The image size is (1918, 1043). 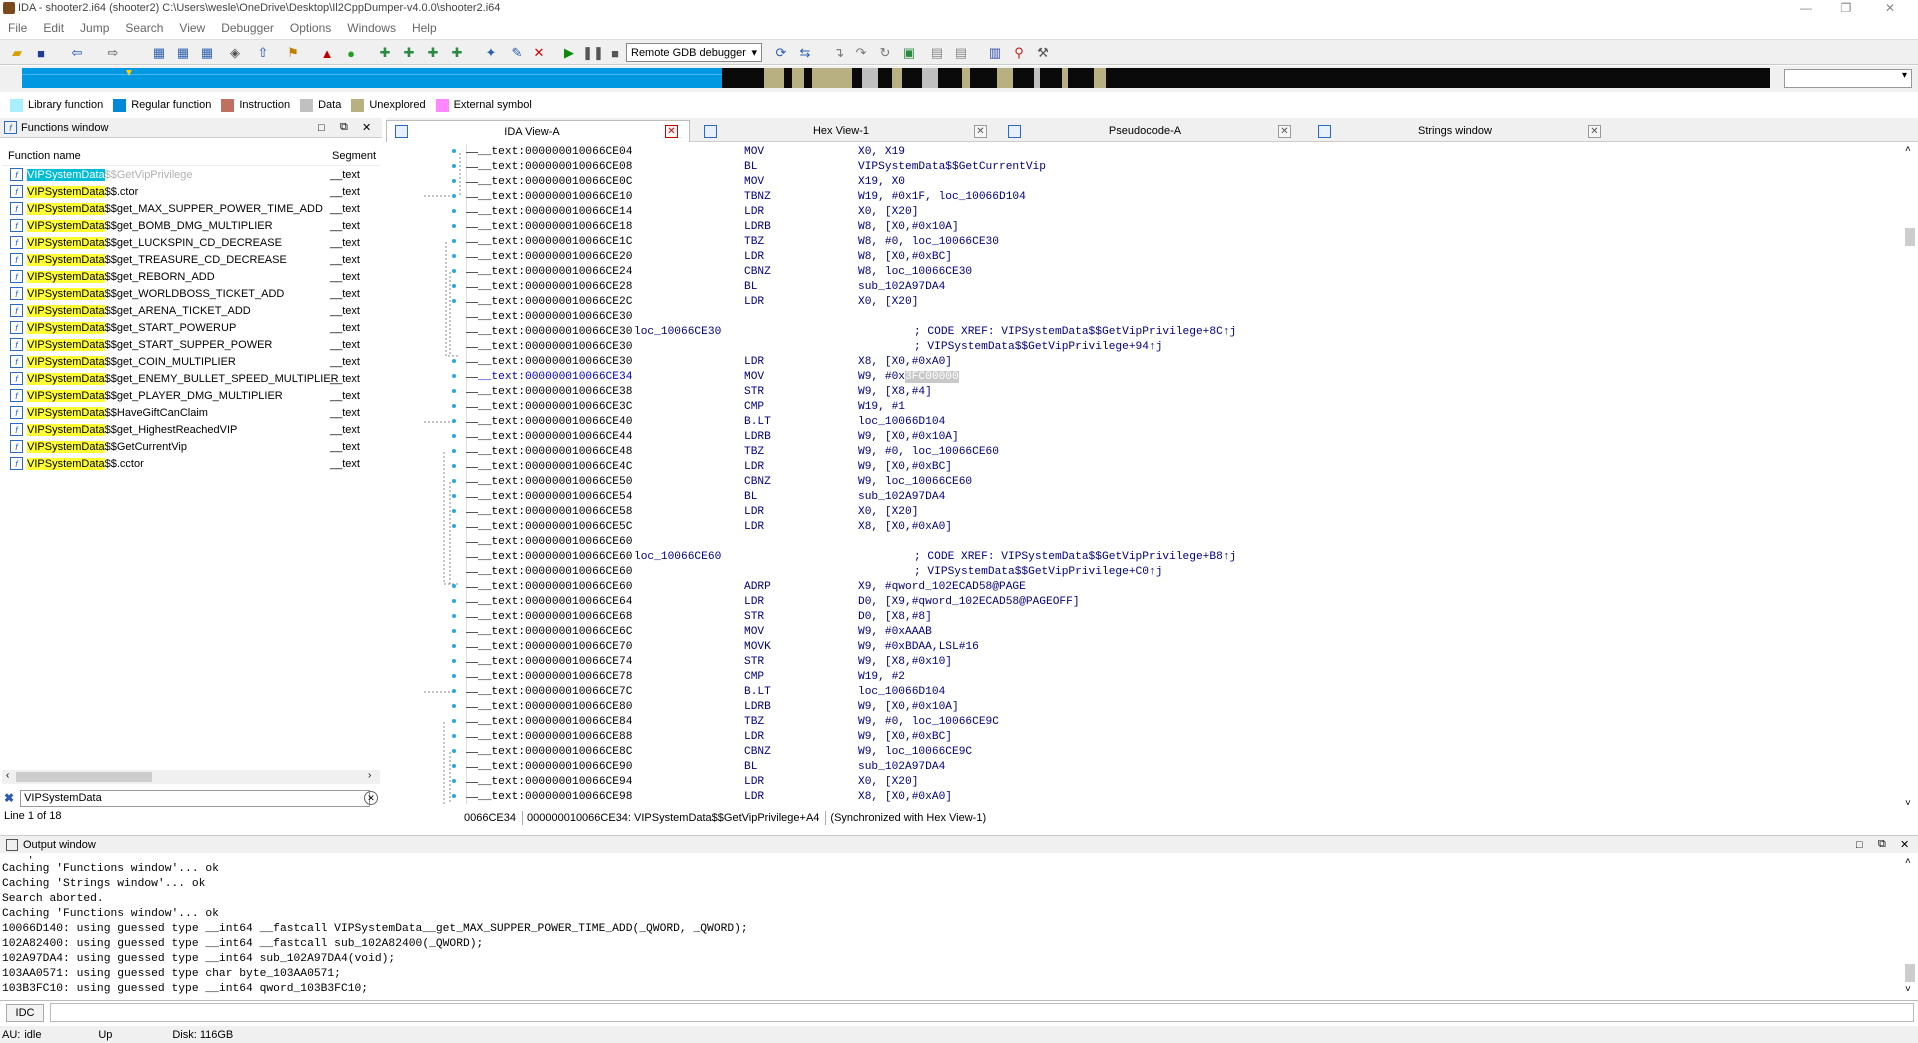 I want to click on disasm-line: __text:000000010066CE40 B.LT loc_10066D104, so click(x=1136, y=422).